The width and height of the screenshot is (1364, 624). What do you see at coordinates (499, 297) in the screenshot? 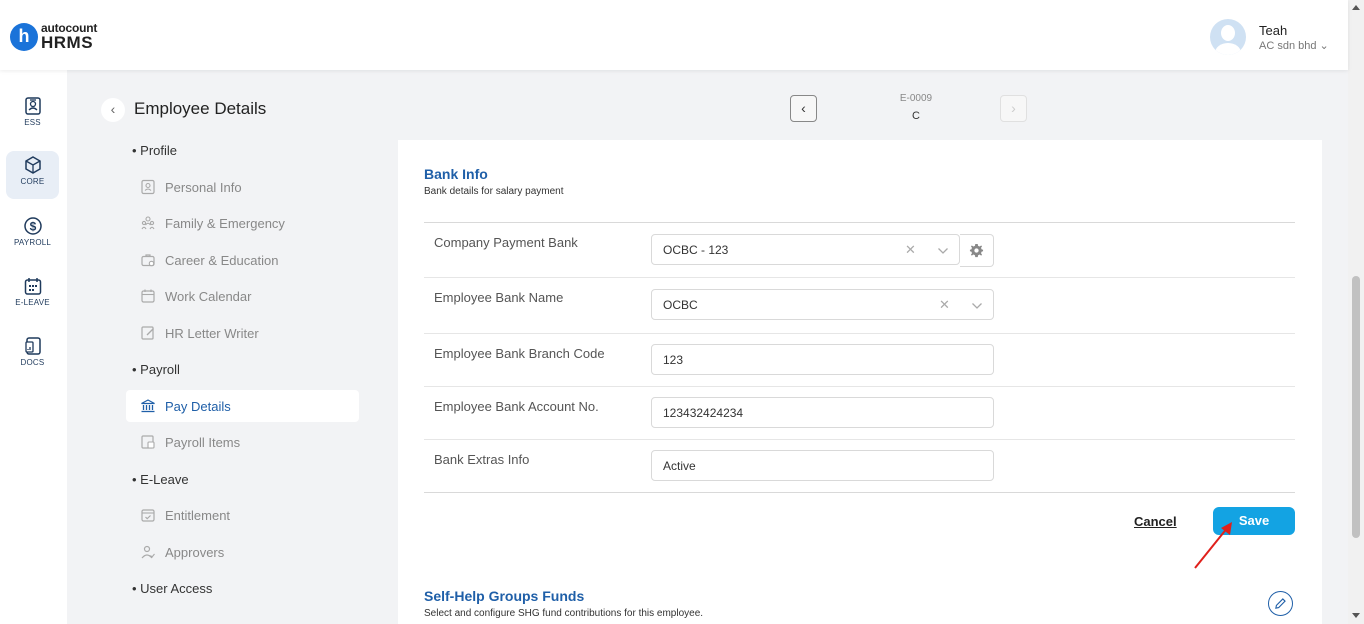
I see `form-label: Employee Bank Name` at bounding box center [499, 297].